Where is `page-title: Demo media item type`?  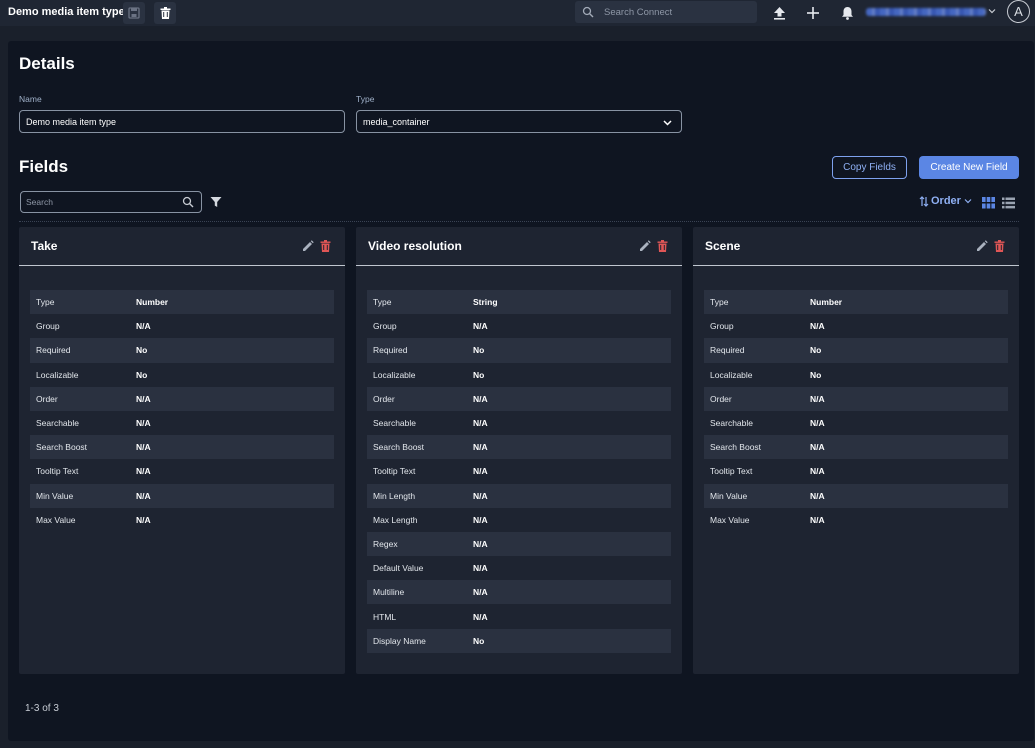
page-title: Demo media item type is located at coordinates (66, 12).